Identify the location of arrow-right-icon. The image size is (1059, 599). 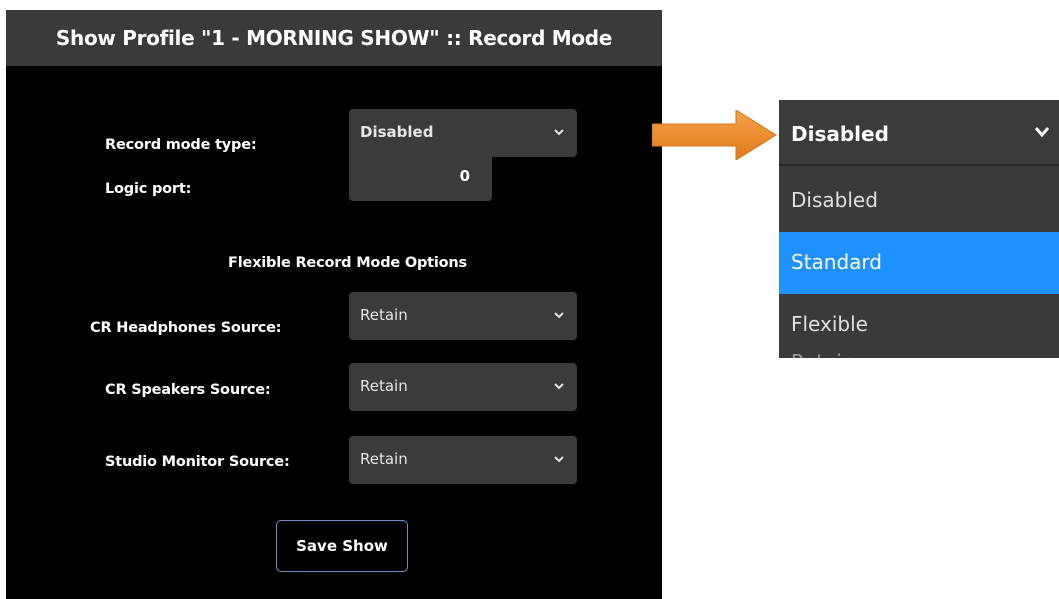
(714, 135).